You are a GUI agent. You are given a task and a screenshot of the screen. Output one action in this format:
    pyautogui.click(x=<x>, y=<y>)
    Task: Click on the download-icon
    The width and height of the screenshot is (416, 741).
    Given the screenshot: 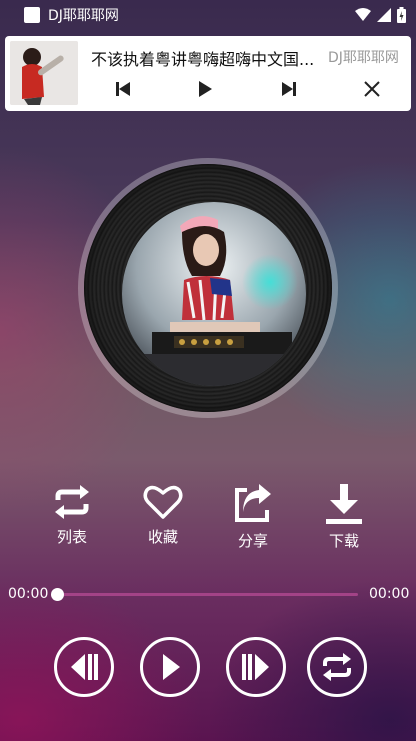 What is the action you would take?
    pyautogui.click(x=344, y=504)
    